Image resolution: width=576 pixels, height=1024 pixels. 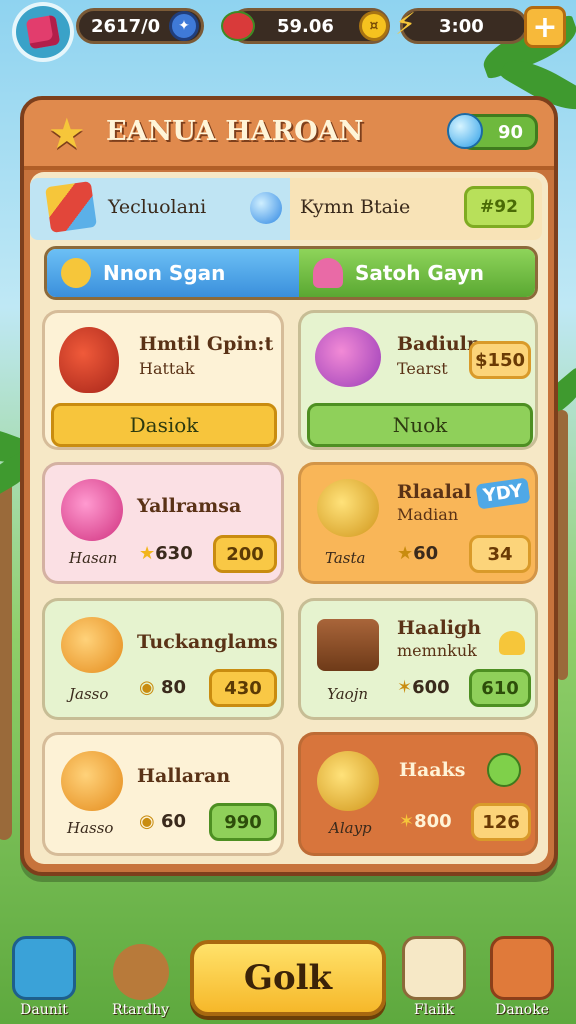 What do you see at coordinates (348, 508) in the screenshot?
I see `coin-pile-icon` at bounding box center [348, 508].